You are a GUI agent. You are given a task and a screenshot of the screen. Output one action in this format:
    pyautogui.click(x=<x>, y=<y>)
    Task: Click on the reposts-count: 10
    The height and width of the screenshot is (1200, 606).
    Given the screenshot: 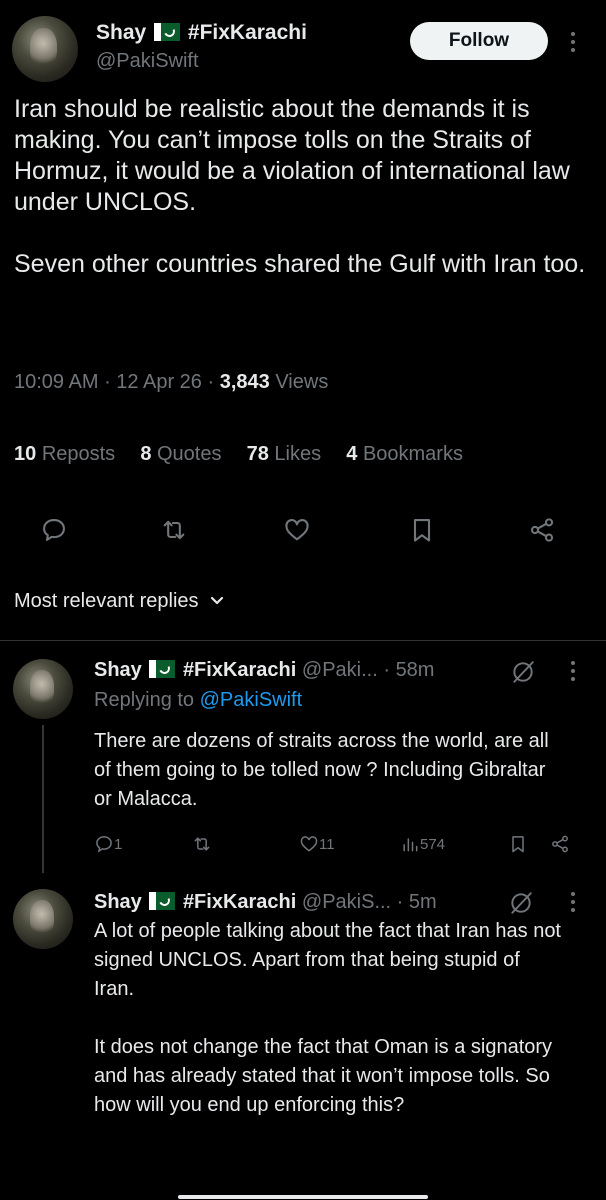 What is the action you would take?
    pyautogui.click(x=25, y=454)
    